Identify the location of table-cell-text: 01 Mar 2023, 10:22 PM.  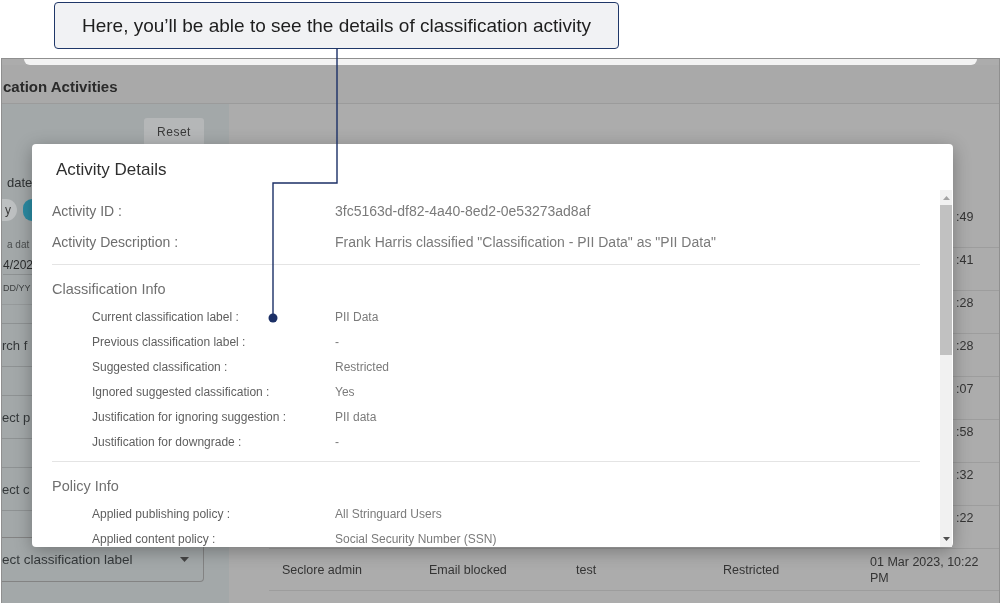
(925, 569).